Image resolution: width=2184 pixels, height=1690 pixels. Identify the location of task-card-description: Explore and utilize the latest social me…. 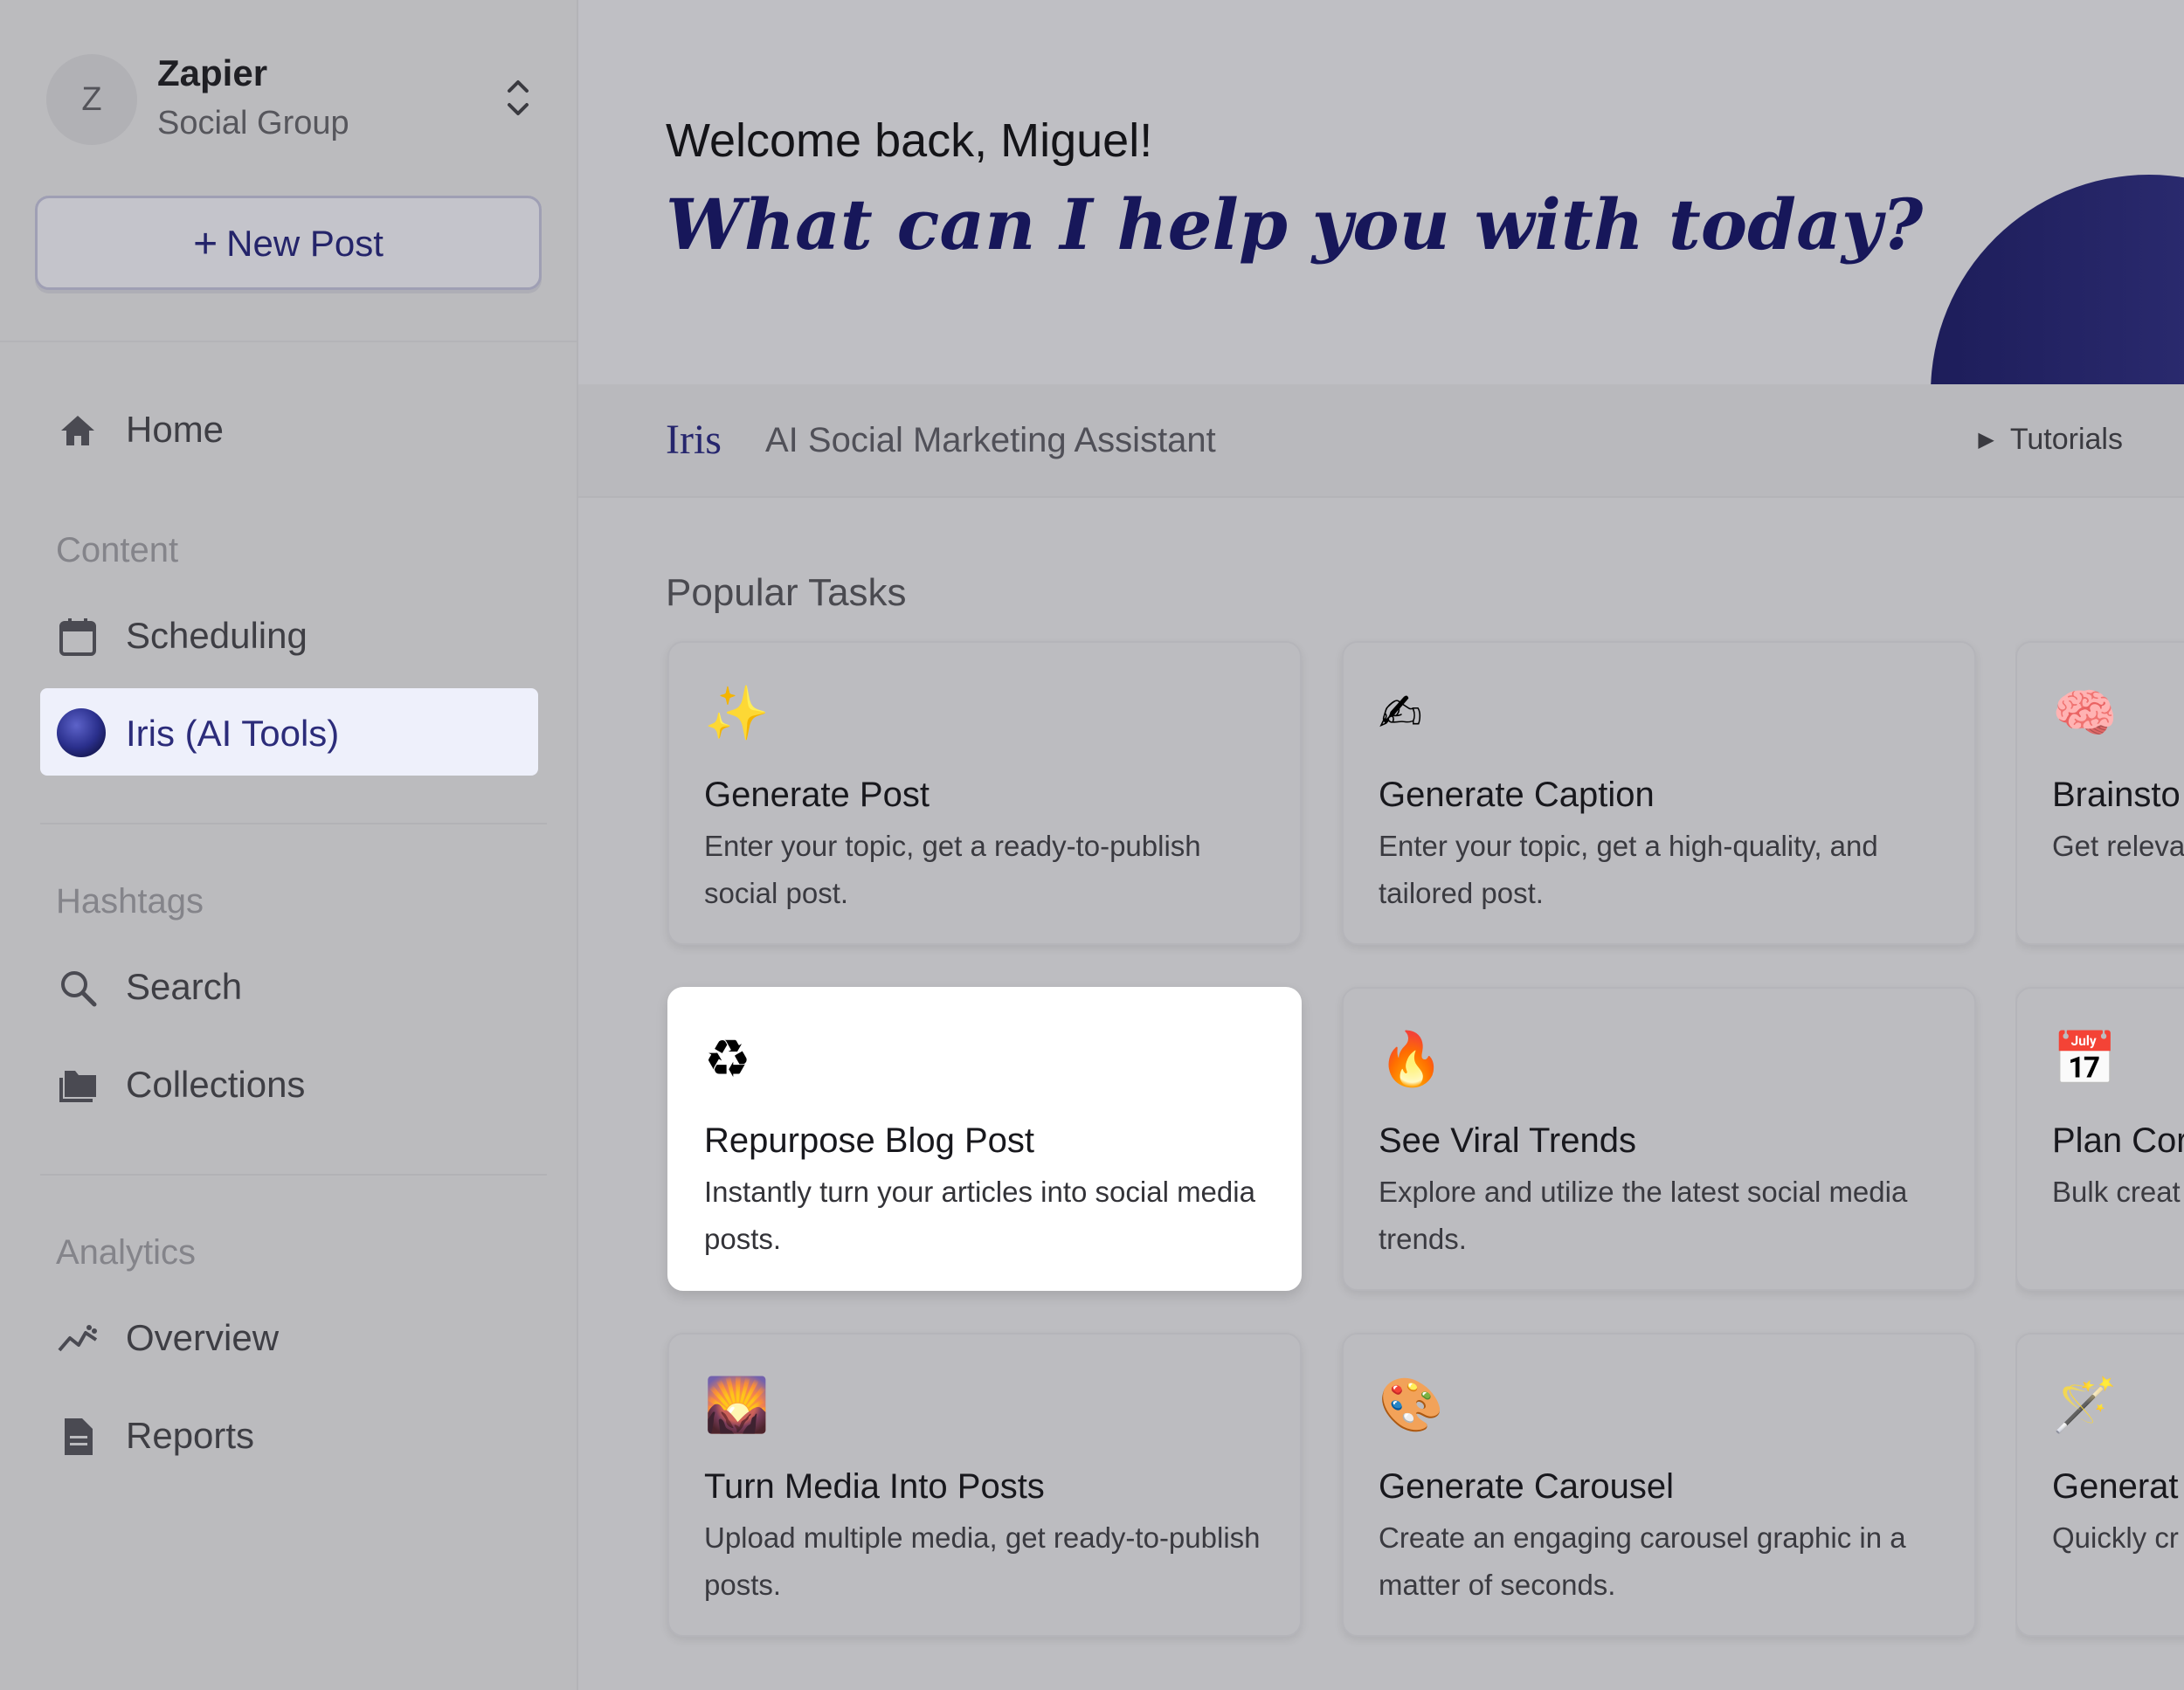
(1643, 1215).